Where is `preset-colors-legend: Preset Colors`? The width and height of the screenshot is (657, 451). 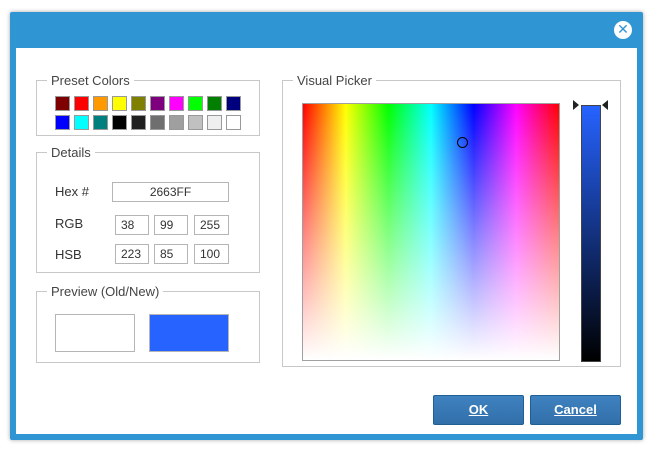 preset-colors-legend: Preset Colors is located at coordinates (90, 80).